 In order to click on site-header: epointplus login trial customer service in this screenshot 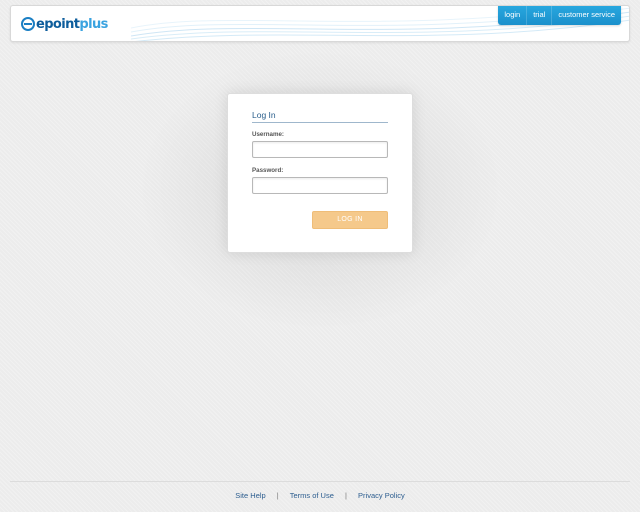, I will do `click(320, 23)`.